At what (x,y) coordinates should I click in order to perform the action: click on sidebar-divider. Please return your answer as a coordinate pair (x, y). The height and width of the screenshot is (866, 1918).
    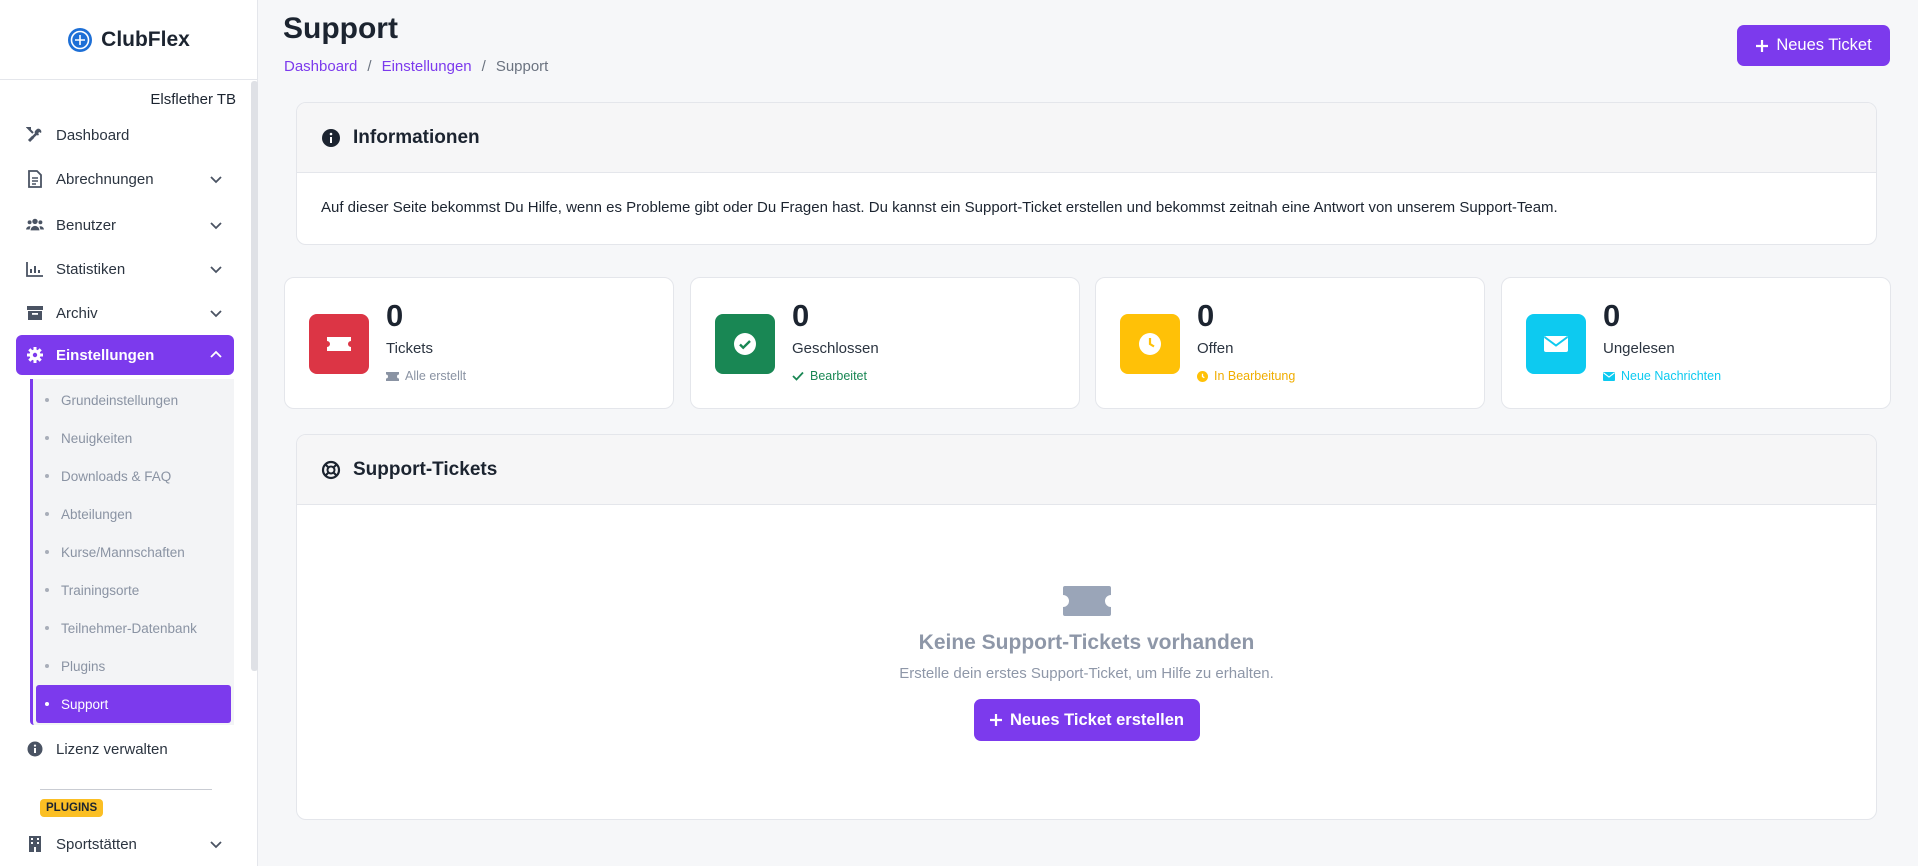
    Looking at the image, I should click on (126, 789).